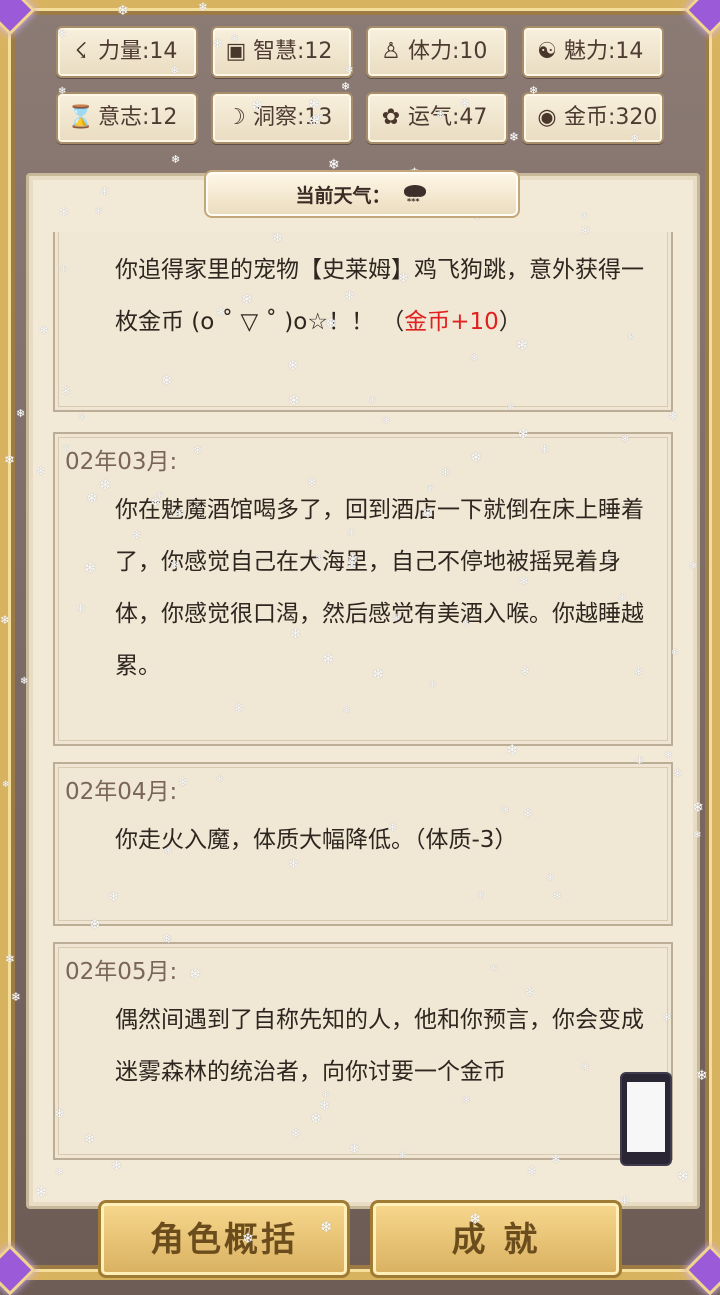 This screenshot has width=720, height=1295. I want to click on stat-label: 洞察:13, so click(293, 117).